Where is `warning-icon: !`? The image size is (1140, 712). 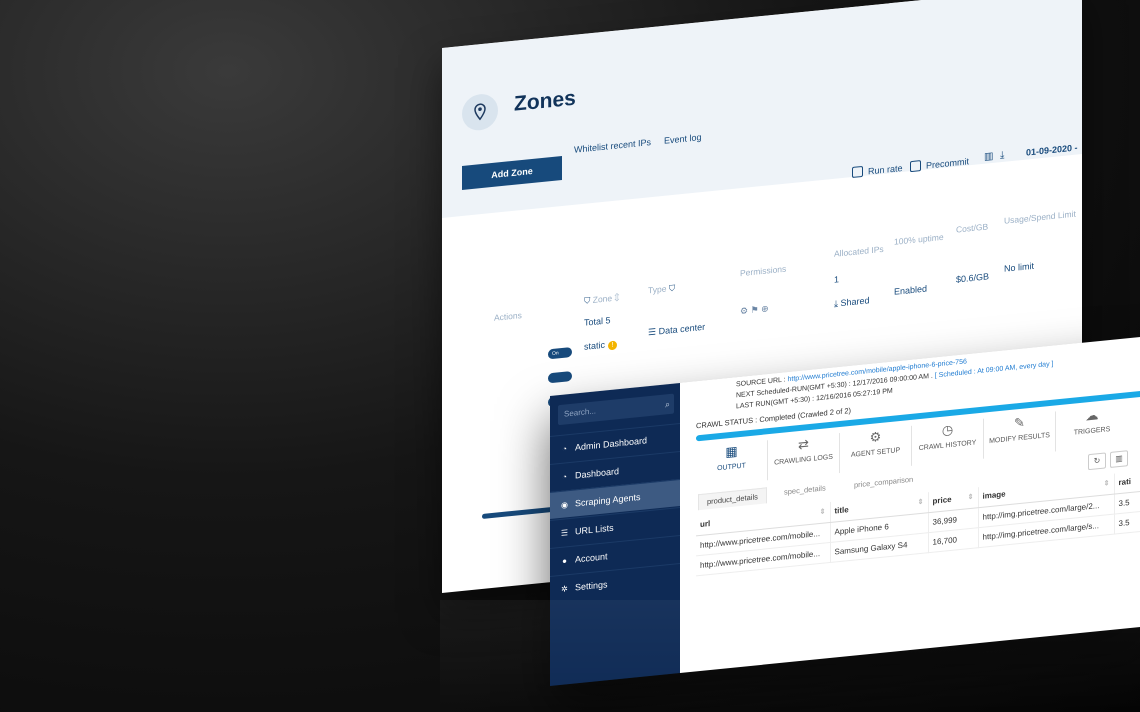
warning-icon: ! is located at coordinates (613, 345).